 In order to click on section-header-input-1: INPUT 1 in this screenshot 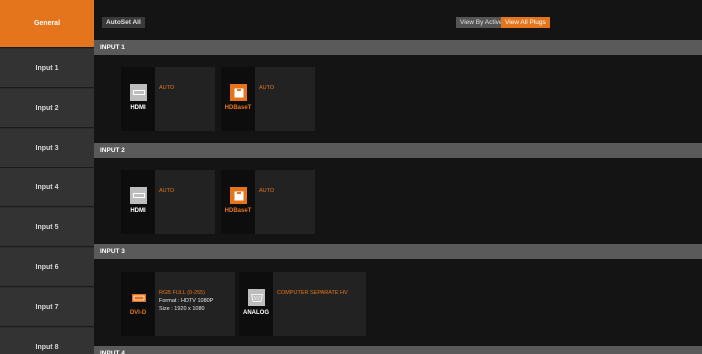, I will do `click(398, 47)`.